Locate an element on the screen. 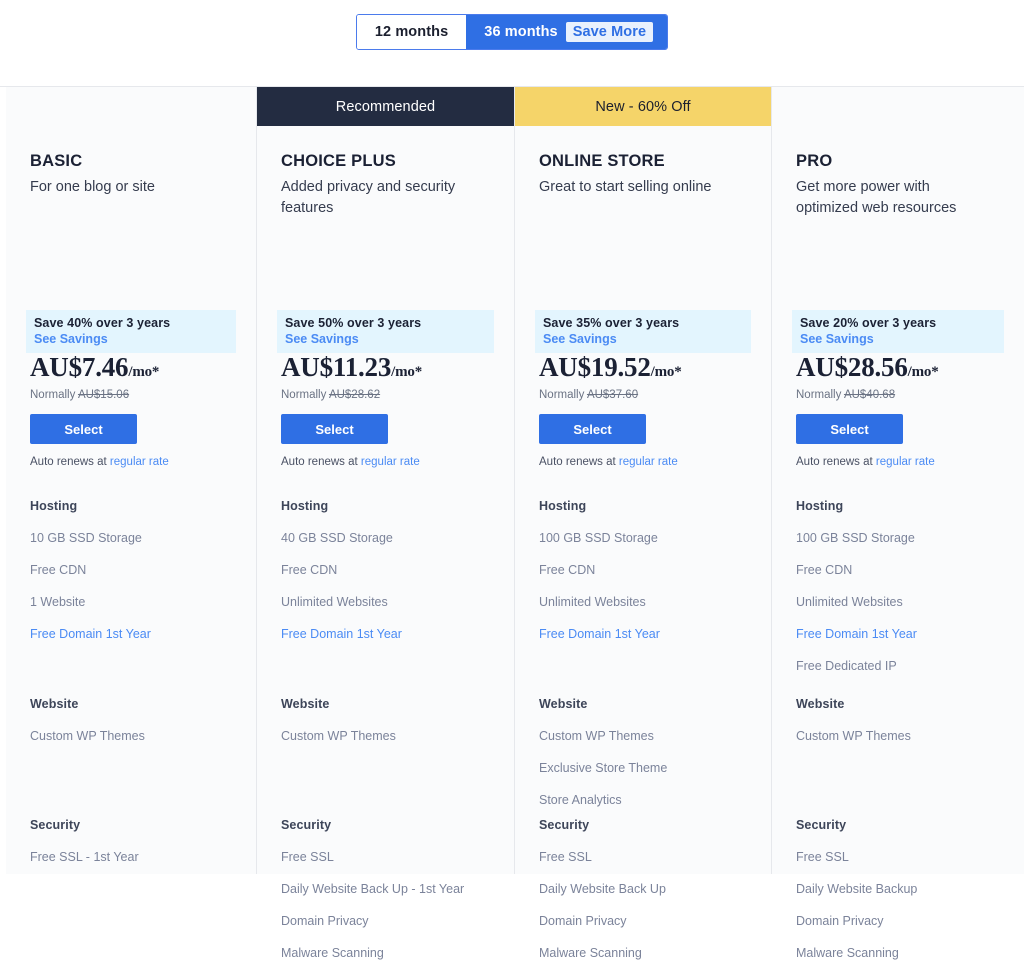 This screenshot has height=978, width=1024. auto-renews-basic: Auto renews at regular rate is located at coordinates (135, 462).